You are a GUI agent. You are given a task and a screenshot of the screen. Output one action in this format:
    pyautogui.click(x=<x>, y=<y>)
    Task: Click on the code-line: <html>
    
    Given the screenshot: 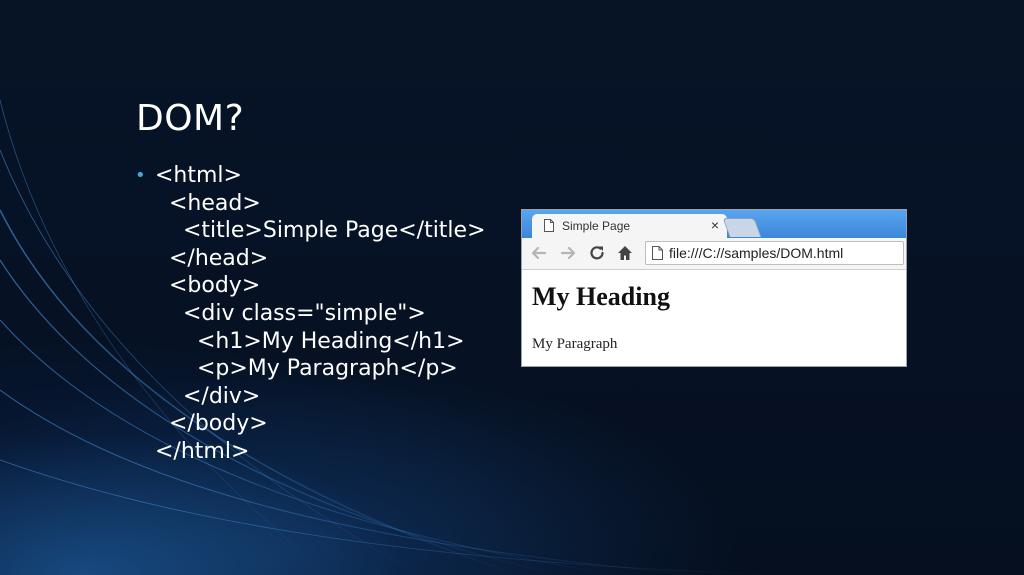 What is the action you would take?
    pyautogui.click(x=198, y=175)
    